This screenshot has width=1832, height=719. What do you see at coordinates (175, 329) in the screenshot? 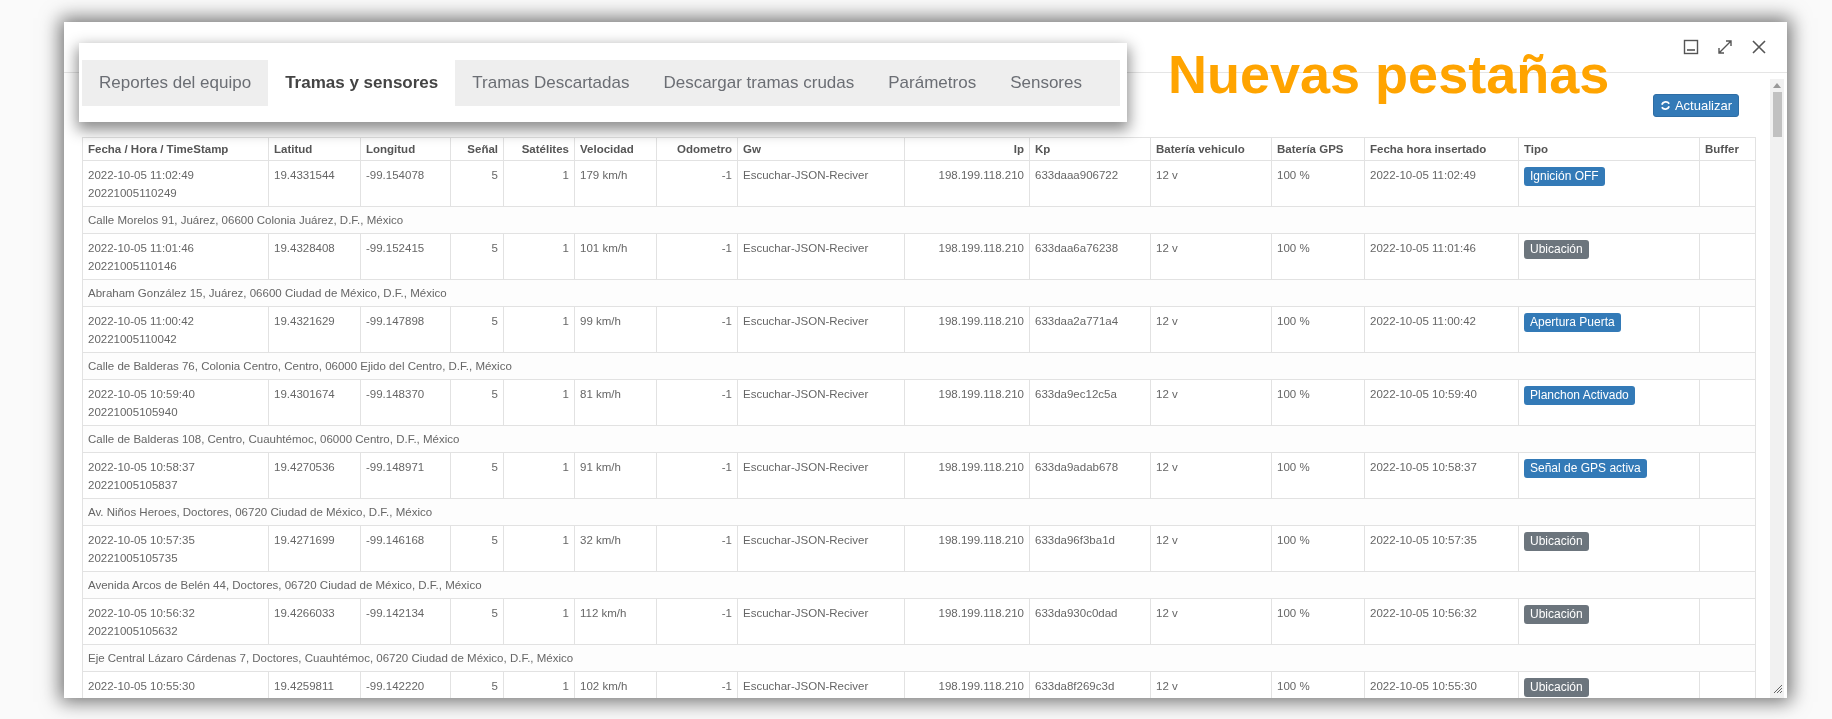
I see `table-cell: 2022-10-05 11:00:42 20221005110042` at bounding box center [175, 329].